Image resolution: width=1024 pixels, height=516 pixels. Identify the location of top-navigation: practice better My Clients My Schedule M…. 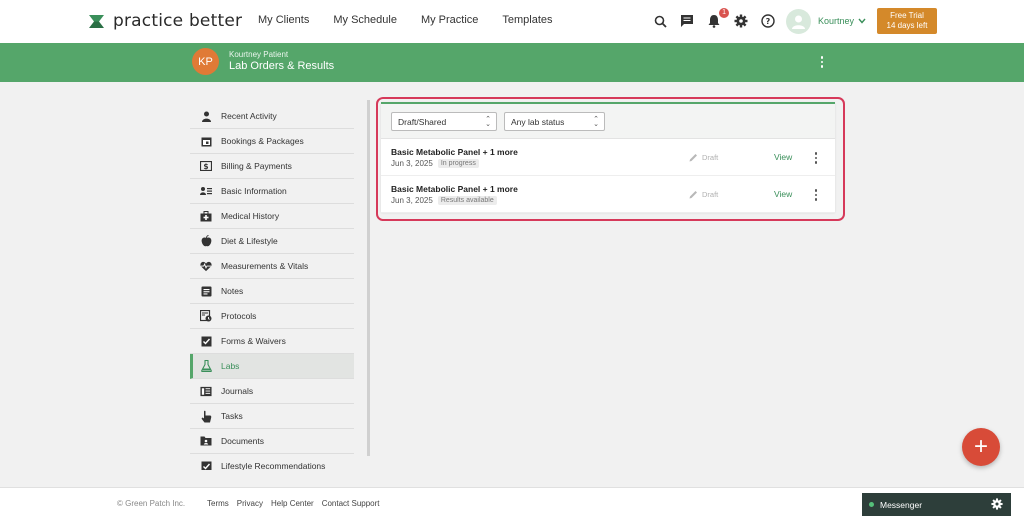
(512, 21).